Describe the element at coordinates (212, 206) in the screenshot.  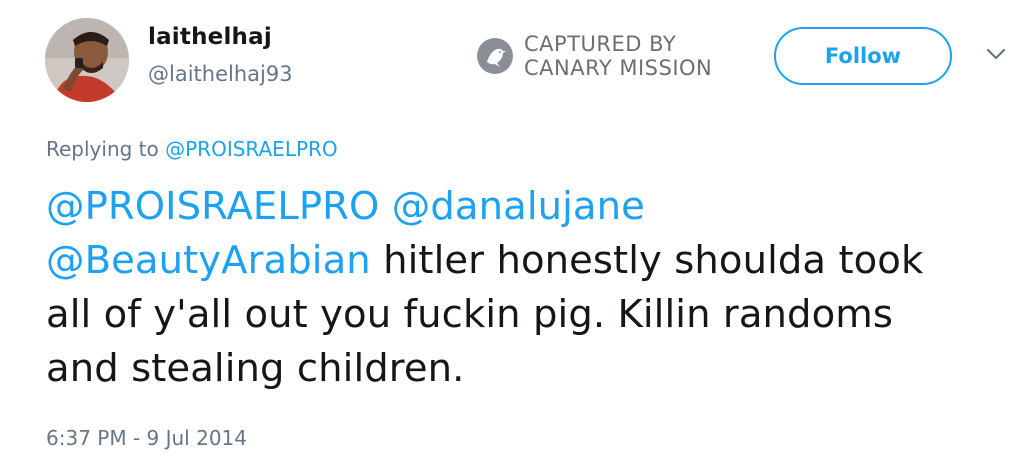
I see `mention-link: @PROISRAELPRO` at that location.